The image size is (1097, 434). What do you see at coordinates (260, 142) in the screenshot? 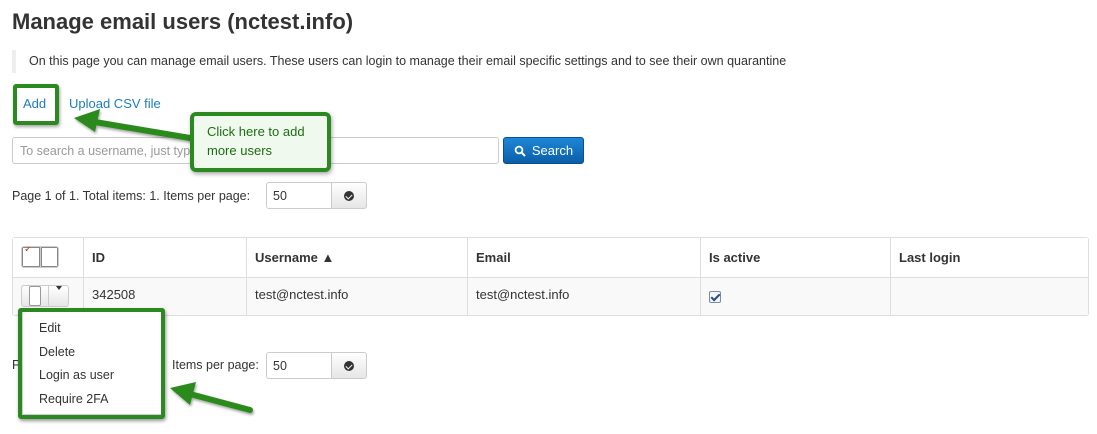
I see `add-users-callout: Click here to add more users` at bounding box center [260, 142].